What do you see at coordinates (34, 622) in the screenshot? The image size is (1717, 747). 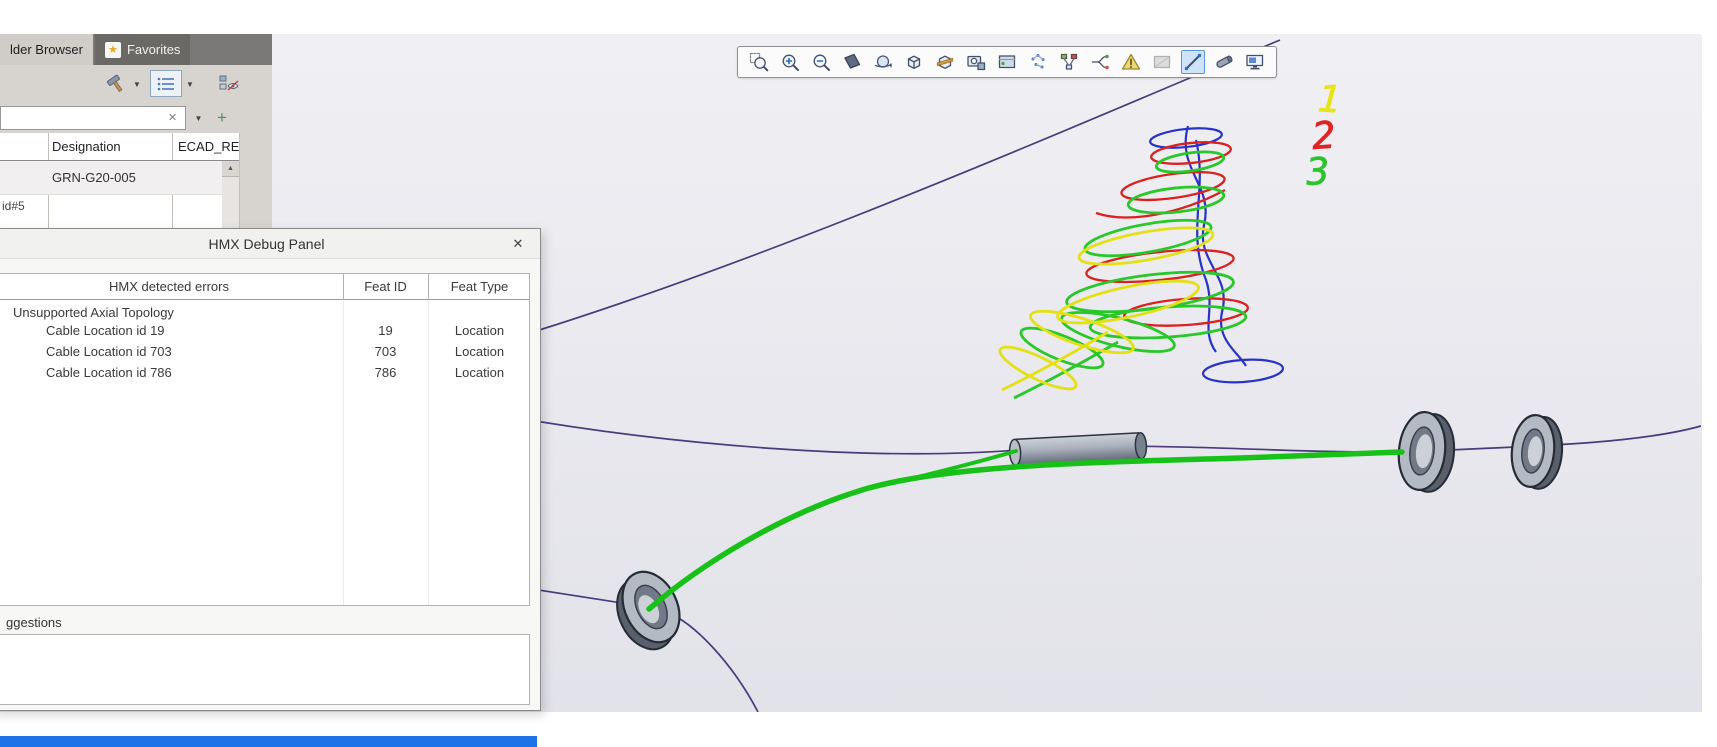 I see `suggestions-label: ggestions` at bounding box center [34, 622].